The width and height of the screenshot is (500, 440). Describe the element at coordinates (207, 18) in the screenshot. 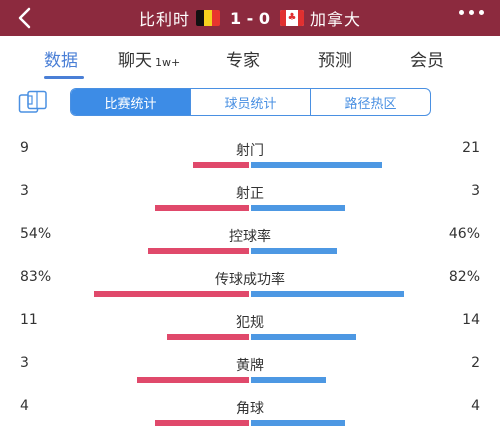

I see `belgium-flag-icon` at that location.